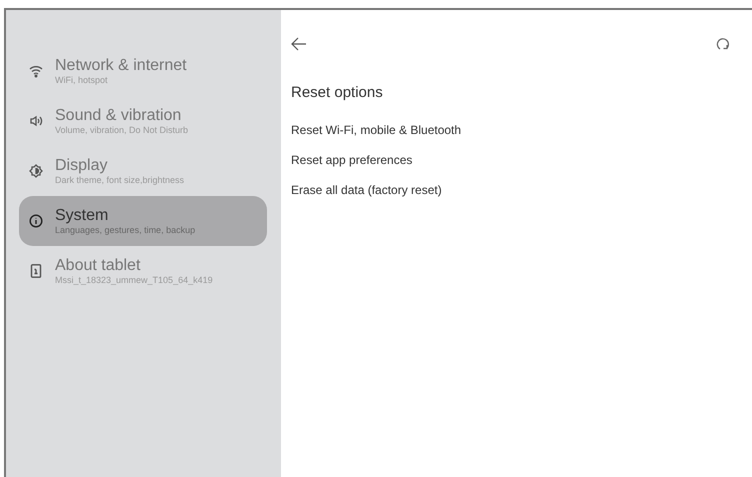 Image resolution: width=752 pixels, height=477 pixels. What do you see at coordinates (723, 44) in the screenshot?
I see `rotate-icon` at bounding box center [723, 44].